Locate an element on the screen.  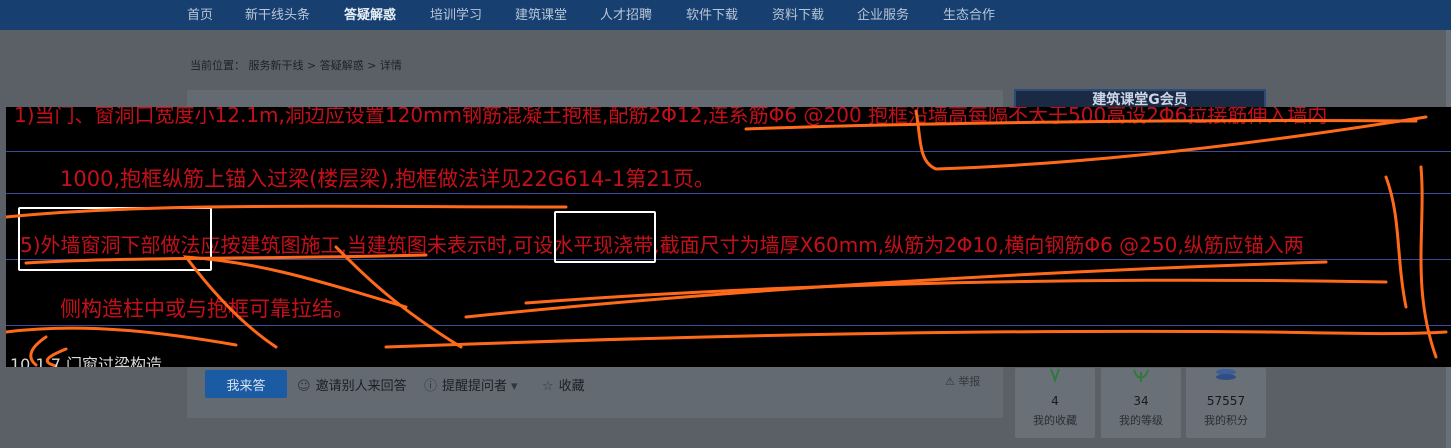
cad-heading-bottom: 10.1.7.门窗过梁构造 is located at coordinates (86, 361).